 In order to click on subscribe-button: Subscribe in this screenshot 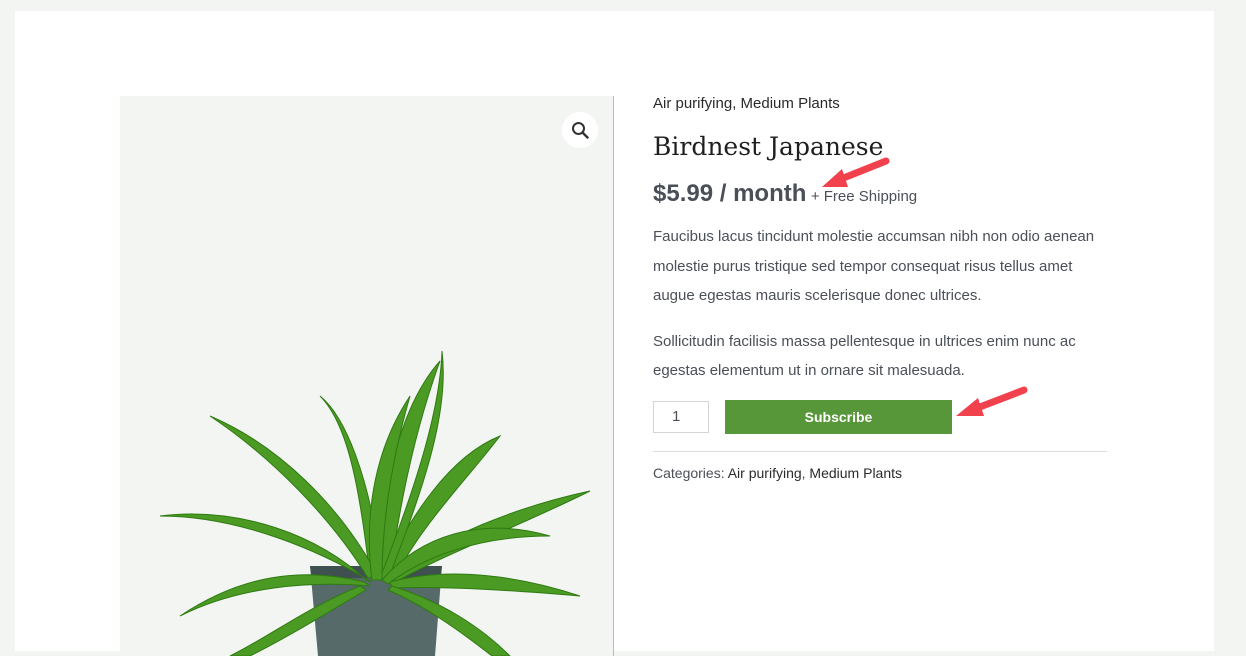, I will do `click(838, 416)`.